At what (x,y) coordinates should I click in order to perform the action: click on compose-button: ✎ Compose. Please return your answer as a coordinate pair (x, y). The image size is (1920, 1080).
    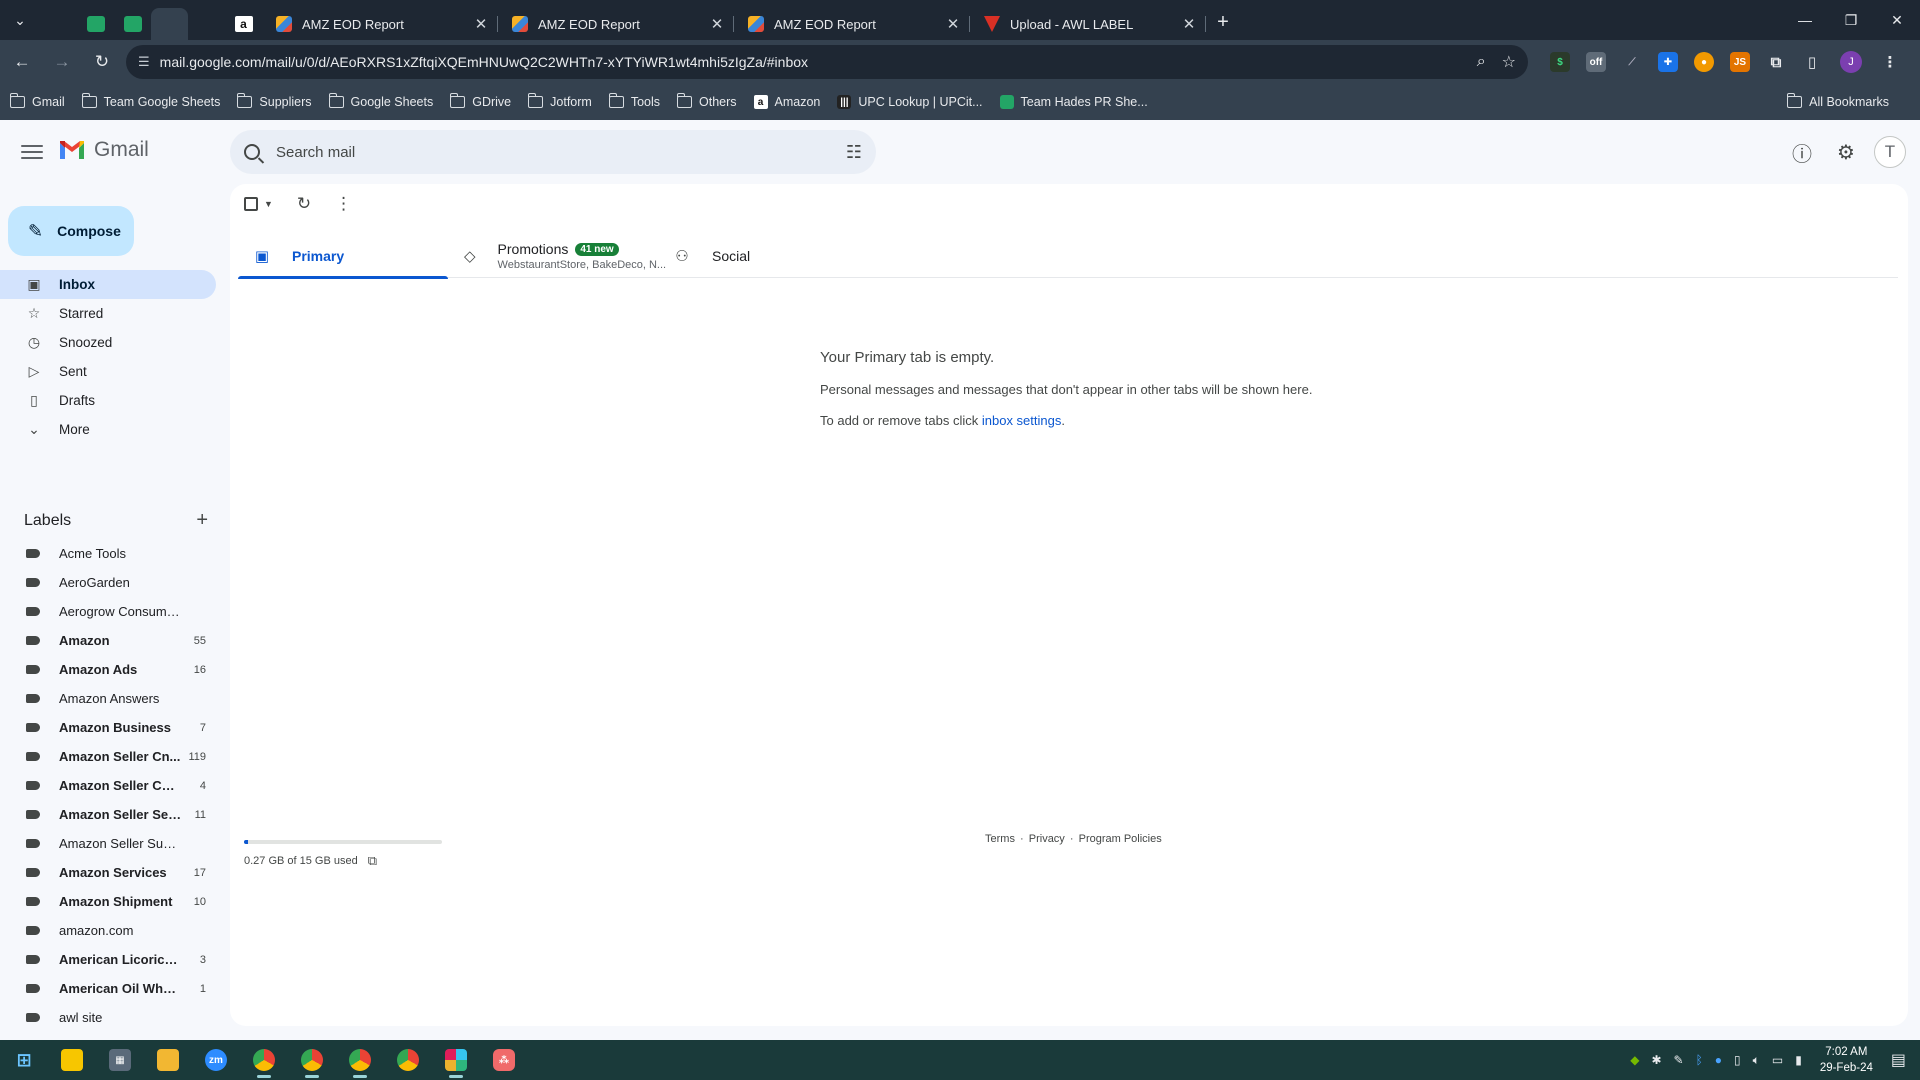
    Looking at the image, I should click on (71, 231).